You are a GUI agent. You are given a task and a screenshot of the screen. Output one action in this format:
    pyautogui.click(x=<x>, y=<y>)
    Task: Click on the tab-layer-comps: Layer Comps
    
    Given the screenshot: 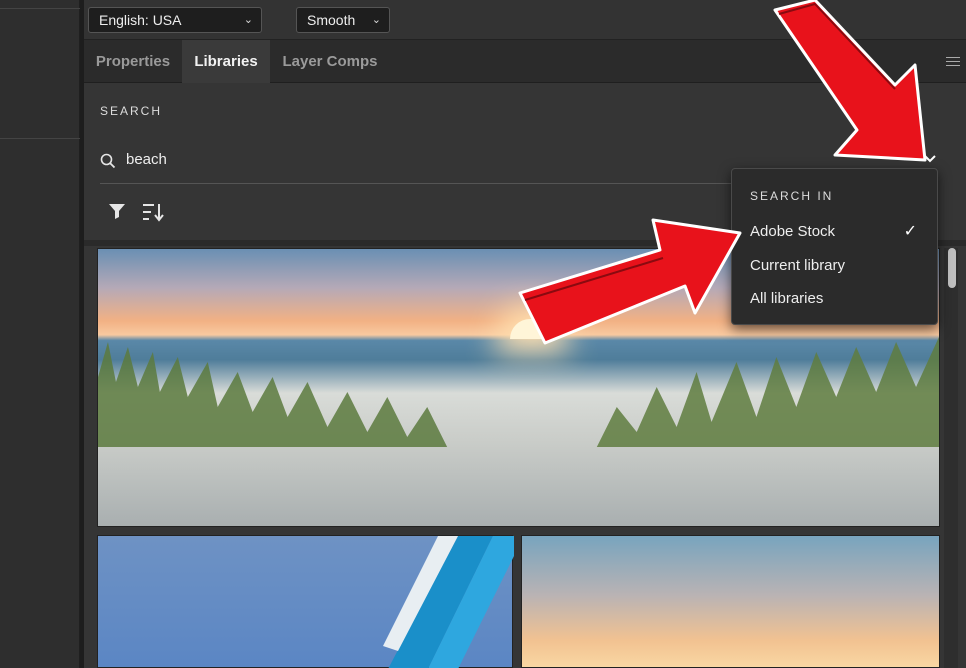 What is the action you would take?
    pyautogui.click(x=330, y=61)
    